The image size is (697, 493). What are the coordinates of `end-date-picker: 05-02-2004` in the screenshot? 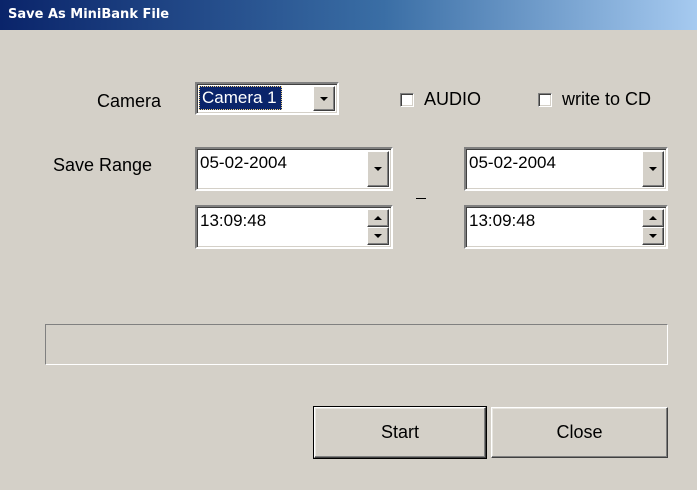 It's located at (566, 169).